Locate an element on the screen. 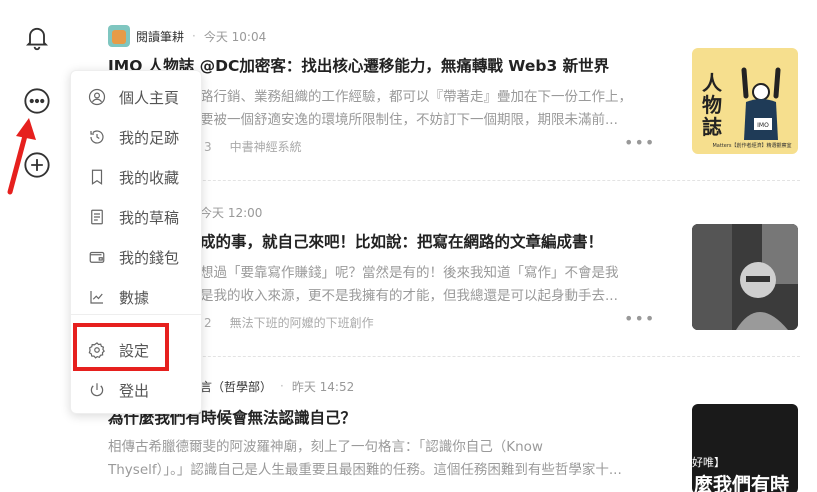 The width and height of the screenshot is (817, 492). article-thumbnail: 好唯】 麼我們有時 is located at coordinates (745, 448).